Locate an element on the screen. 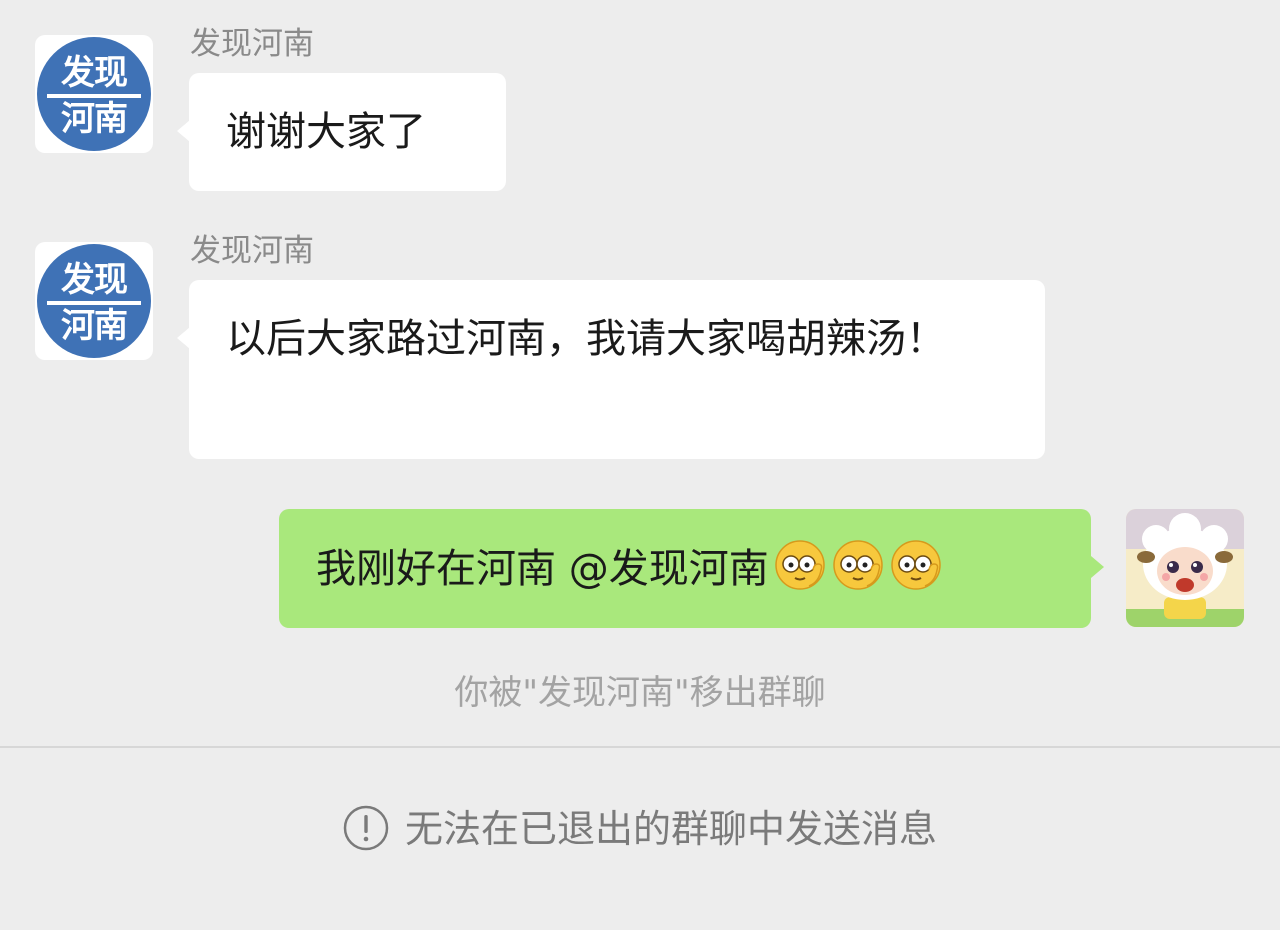 Image resolution: width=1280 pixels, height=930 pixels. self-avatar is located at coordinates (1185, 568).